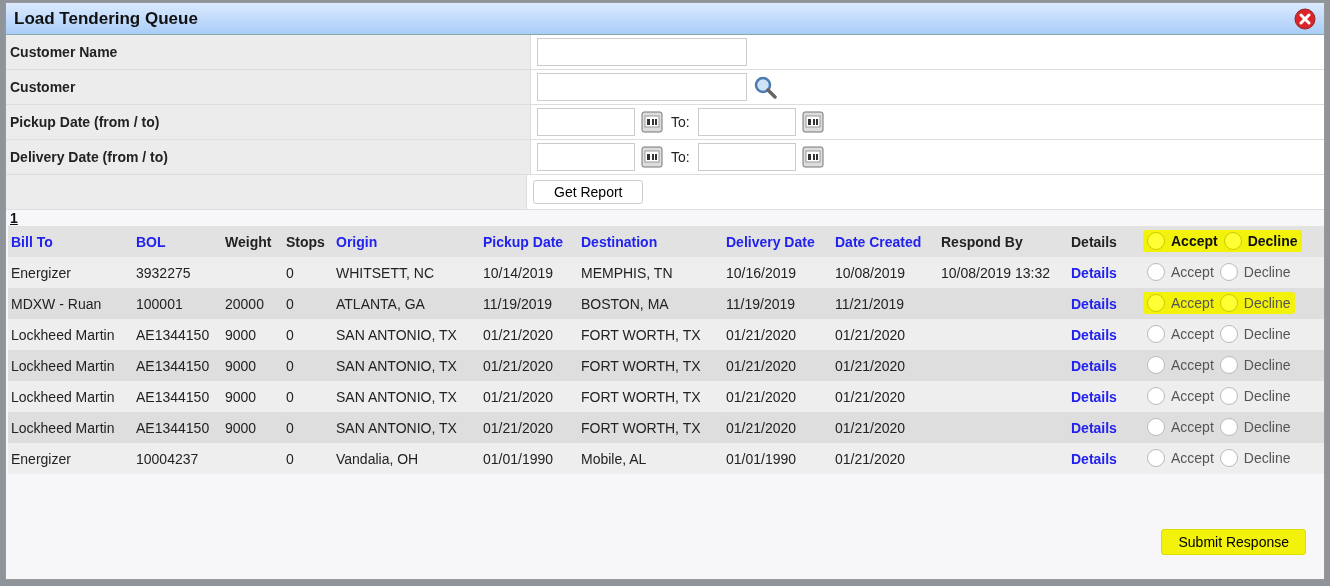  I want to click on table-cell: 10/08/2019 13:32, so click(995, 272).